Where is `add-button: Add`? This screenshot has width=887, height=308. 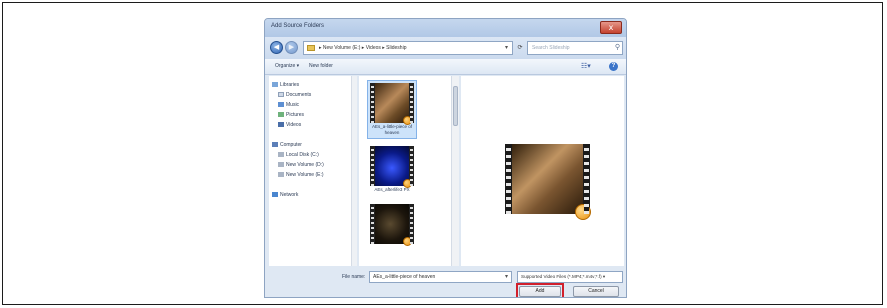
add-button: Add is located at coordinates (540, 291).